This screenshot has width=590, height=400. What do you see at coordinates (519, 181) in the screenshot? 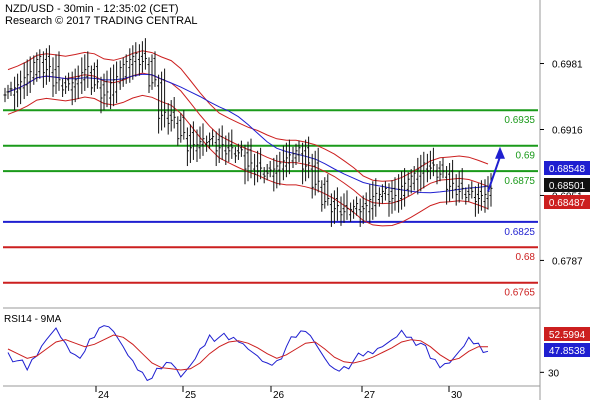
I see `level-label: 0.6875` at bounding box center [519, 181].